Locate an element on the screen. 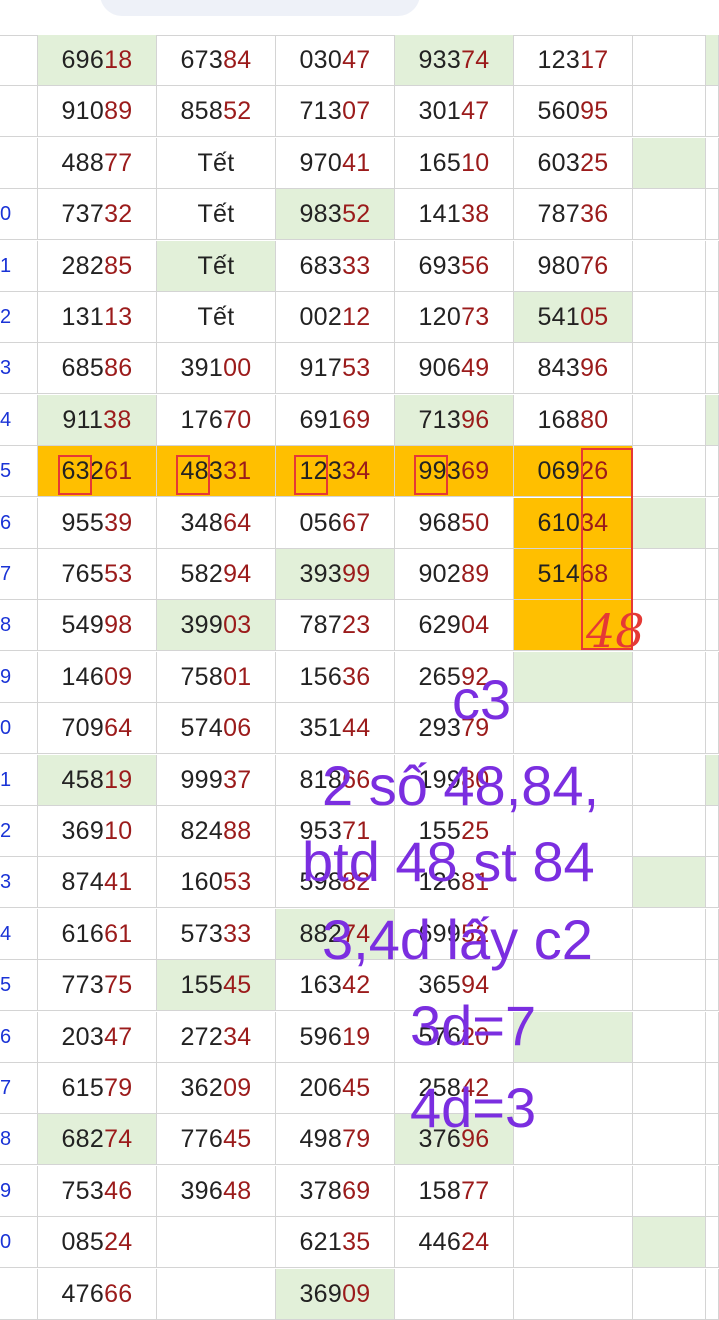 This screenshot has height=1320, width=719. result-cell: 156 36 is located at coordinates (335, 677).